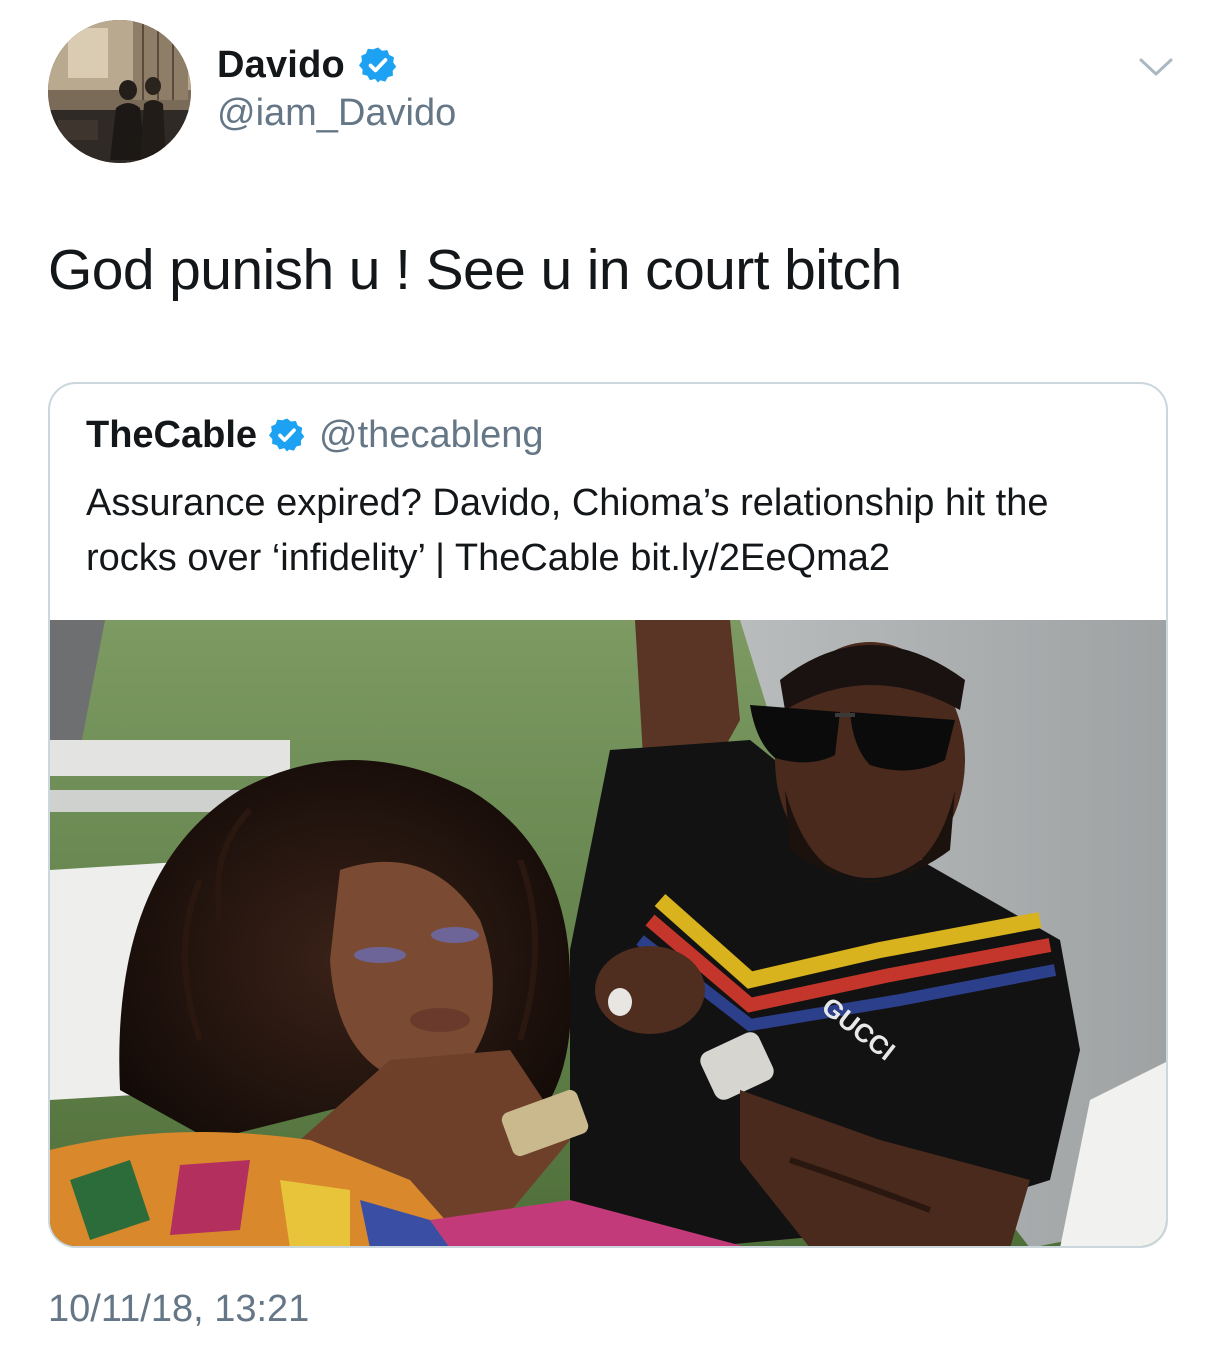 The image size is (1229, 1353). What do you see at coordinates (315, 435) in the screenshot?
I see `quoted-tweet-header: TheCable @thecableng` at bounding box center [315, 435].